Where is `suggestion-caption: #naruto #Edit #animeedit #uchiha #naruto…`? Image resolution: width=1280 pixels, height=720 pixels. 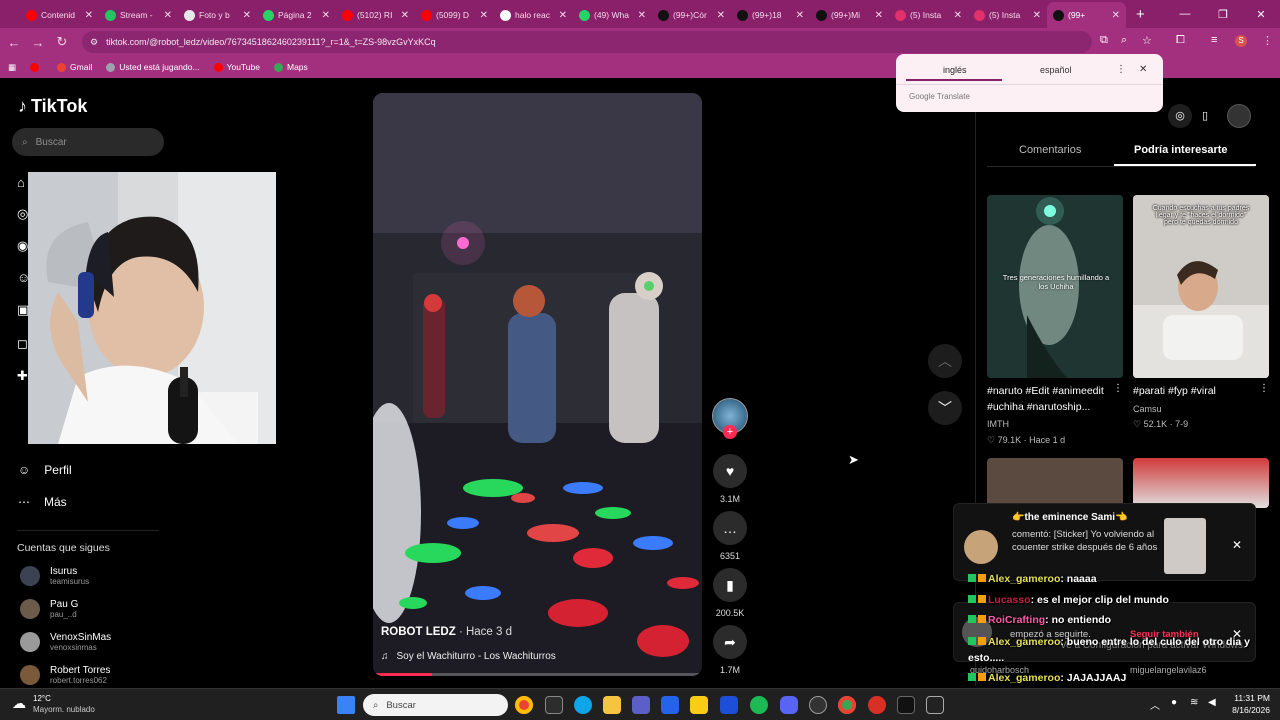
suggestion-caption: #naruto #Edit #animeedit #uchiha #naruto… is located at coordinates (1052, 399).